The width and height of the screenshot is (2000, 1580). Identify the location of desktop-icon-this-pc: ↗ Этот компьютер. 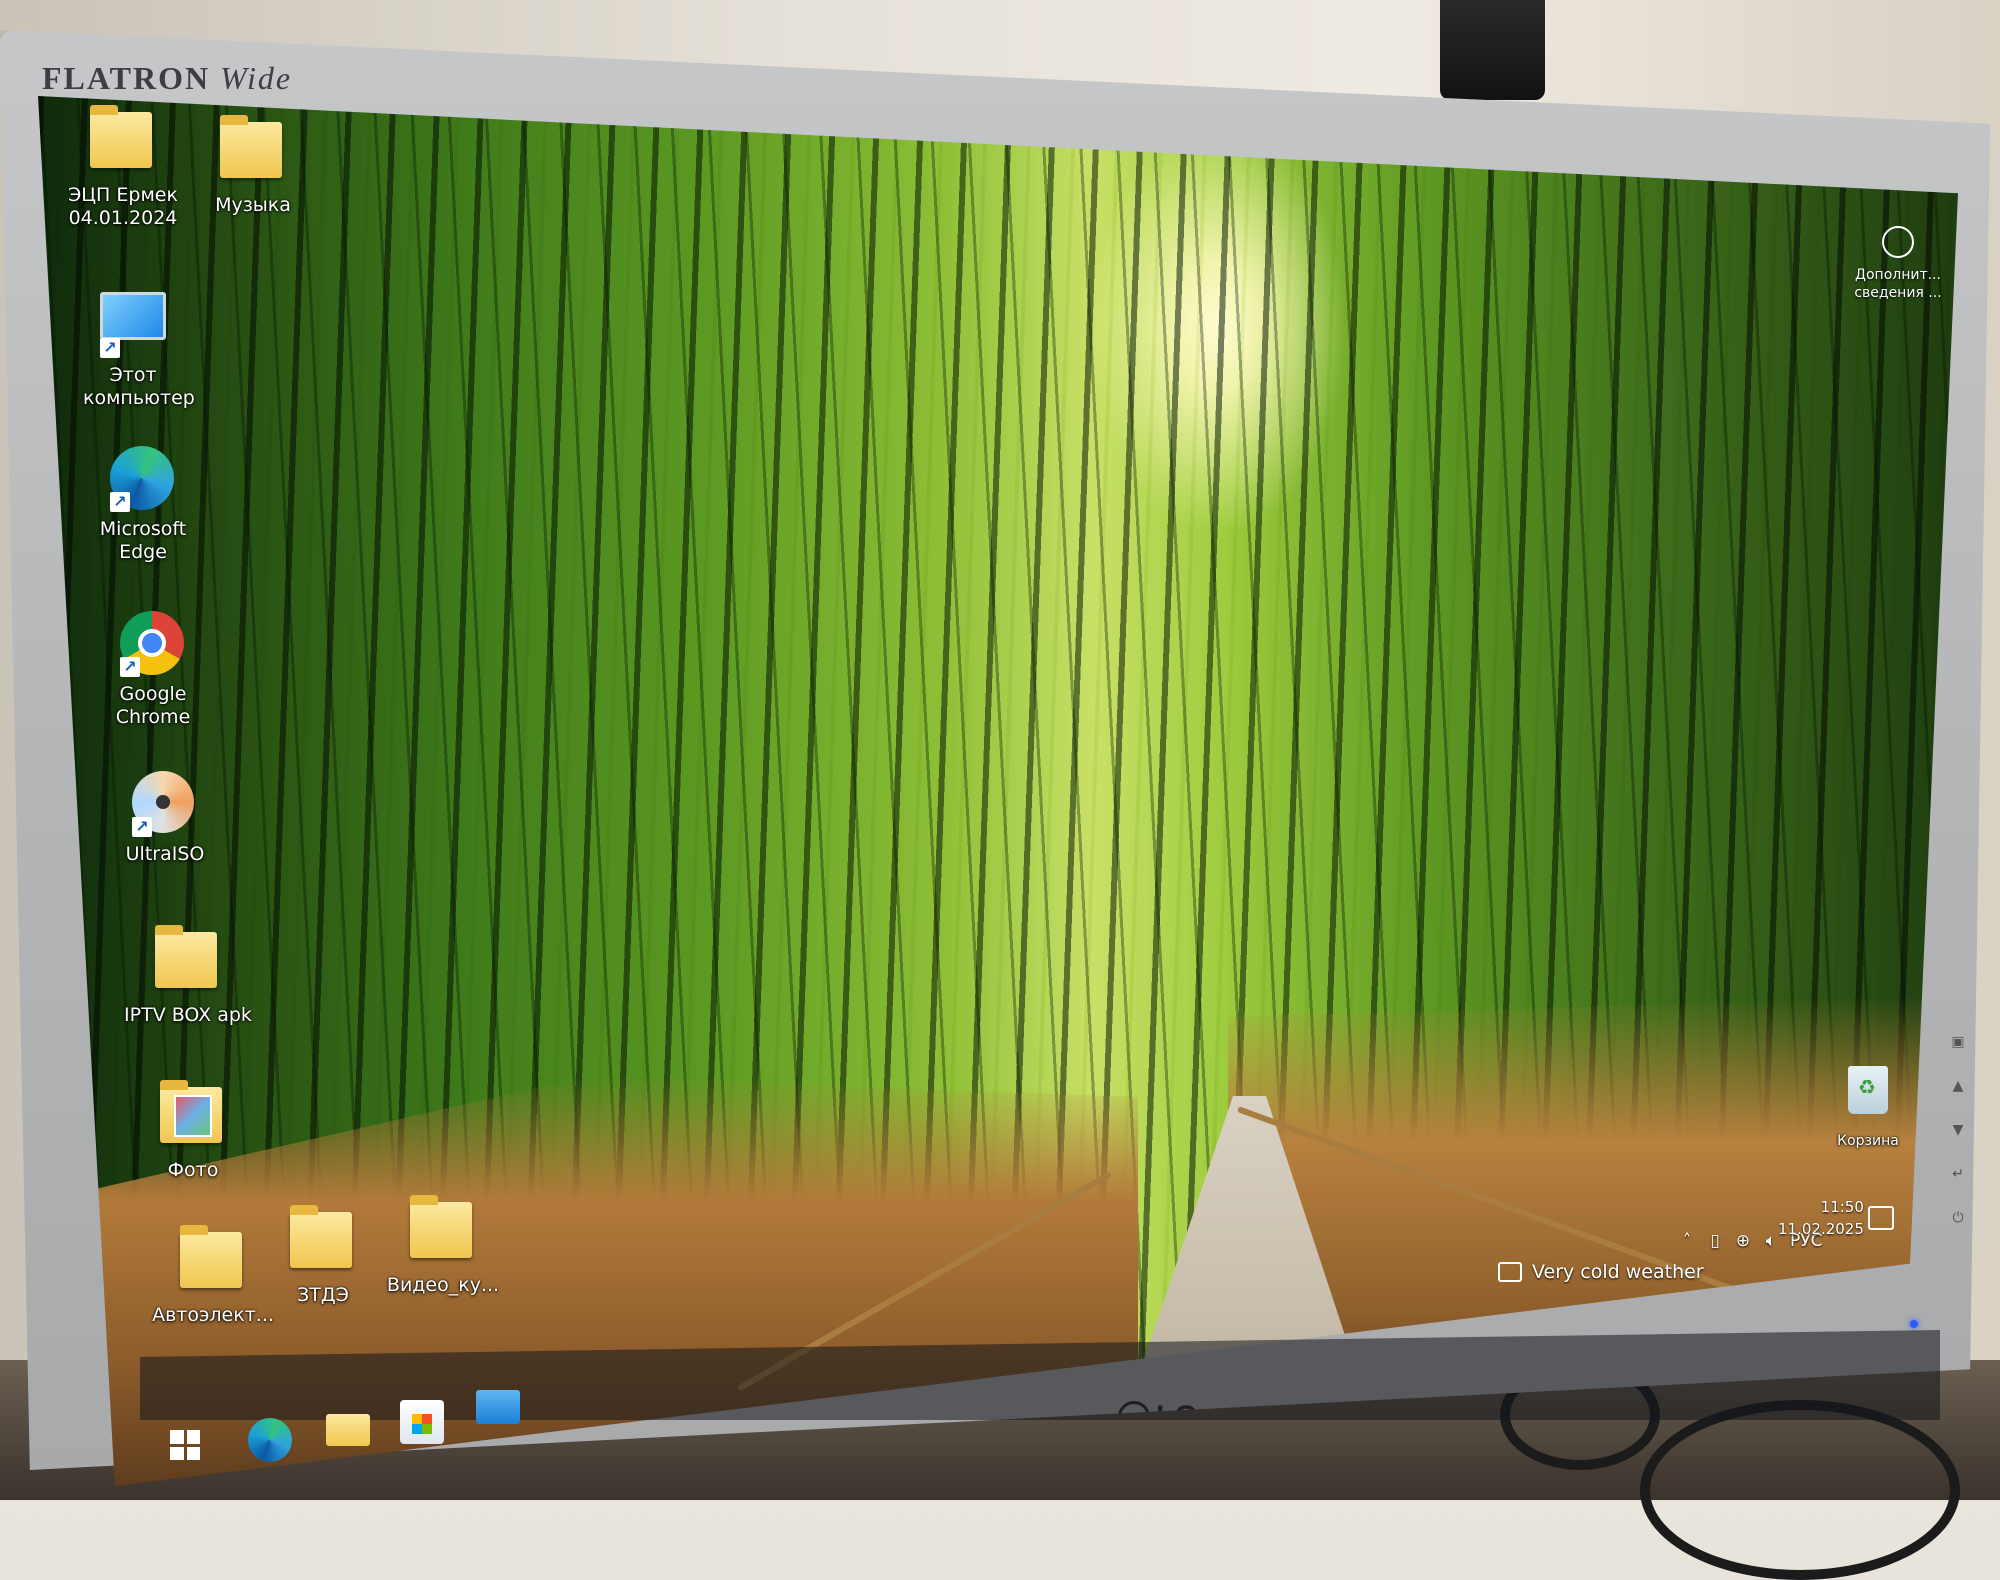
(133, 348).